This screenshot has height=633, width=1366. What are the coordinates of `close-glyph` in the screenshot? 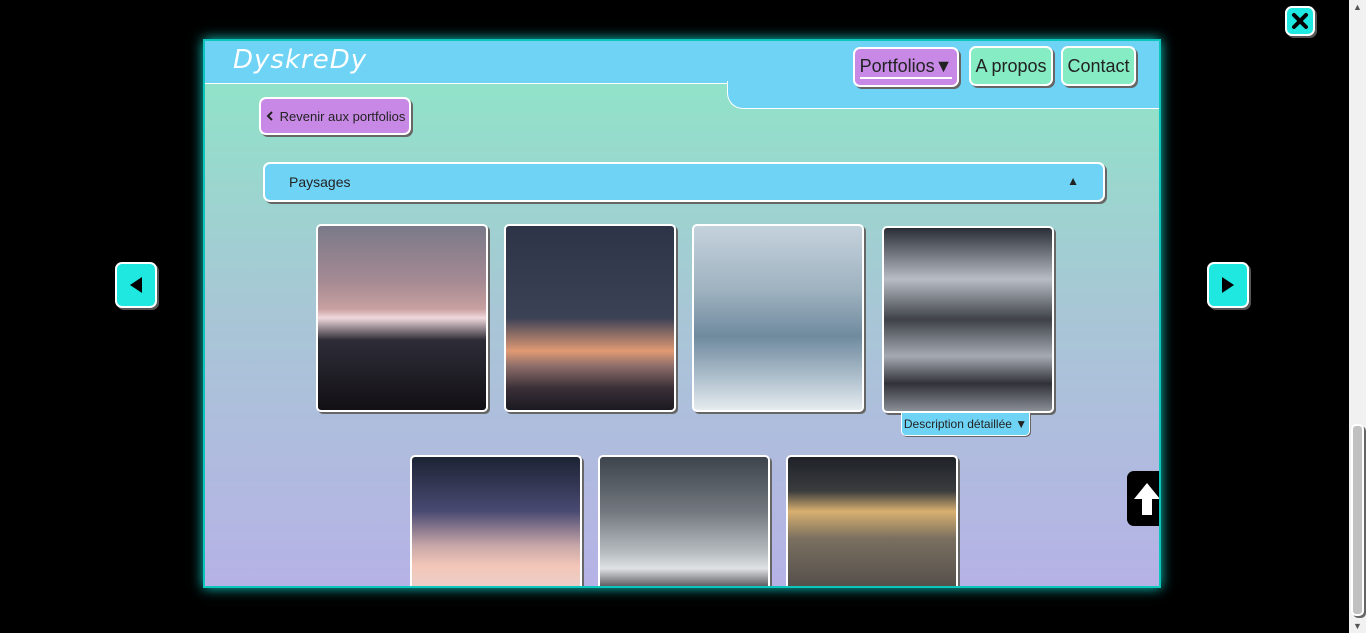 It's located at (1300, 21).